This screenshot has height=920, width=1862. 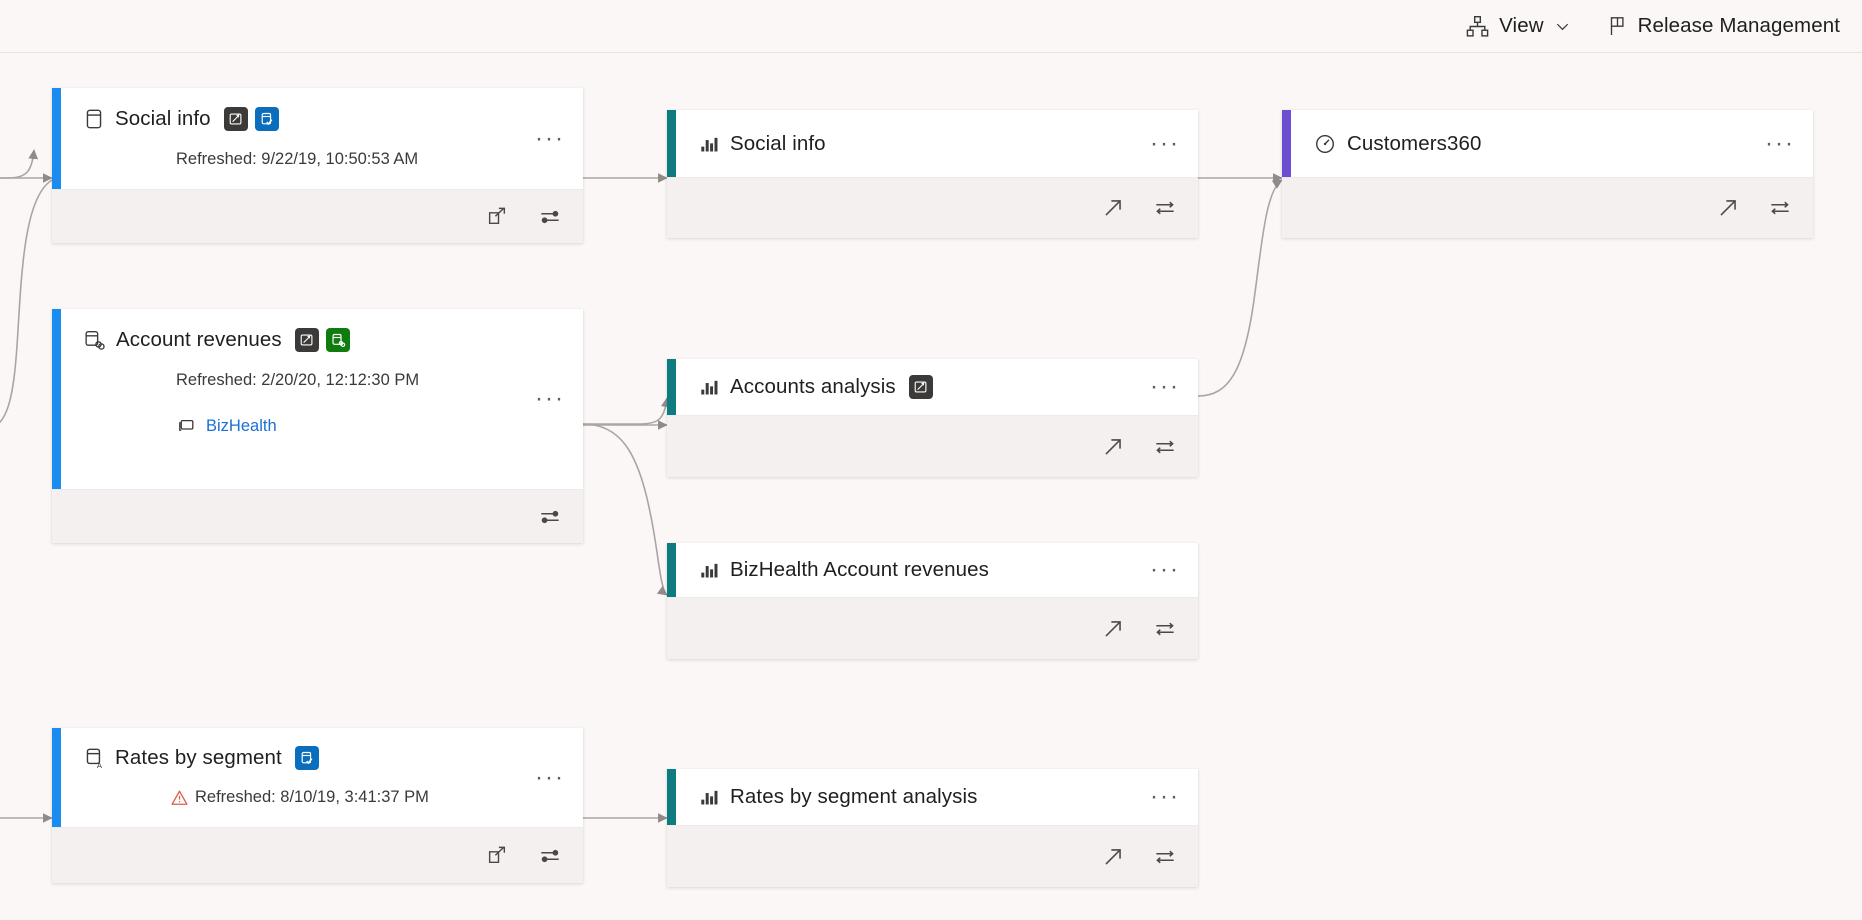 I want to click on dataset-a-icon: A, so click(x=94, y=758).